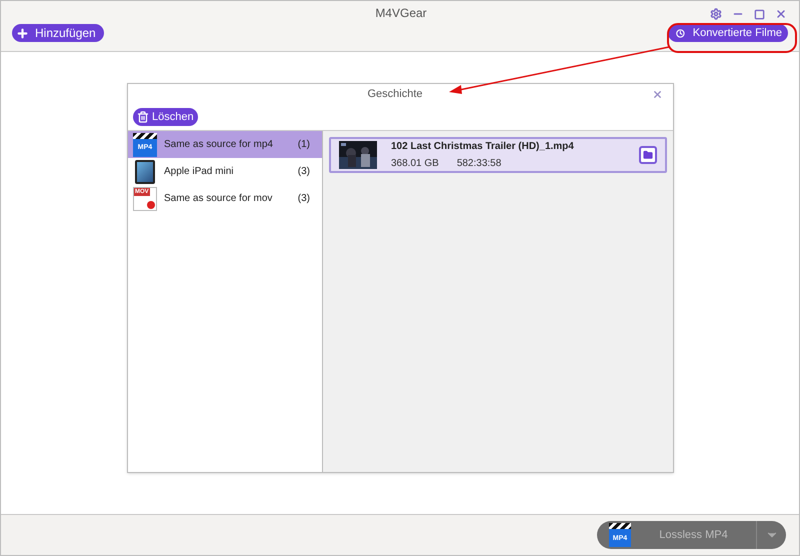  I want to click on profile-name: Same as source for mp4, so click(219, 145).